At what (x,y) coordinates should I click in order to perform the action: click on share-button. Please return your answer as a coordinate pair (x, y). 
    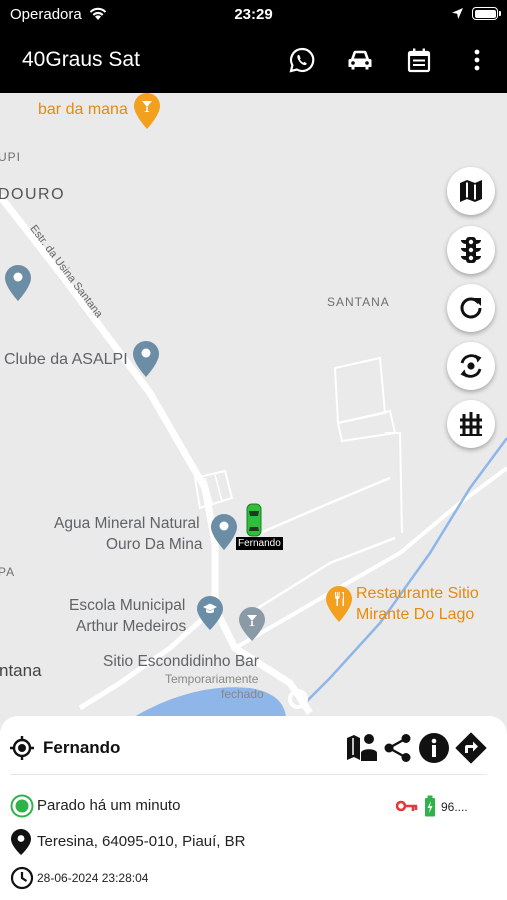
    Looking at the image, I should click on (398, 748).